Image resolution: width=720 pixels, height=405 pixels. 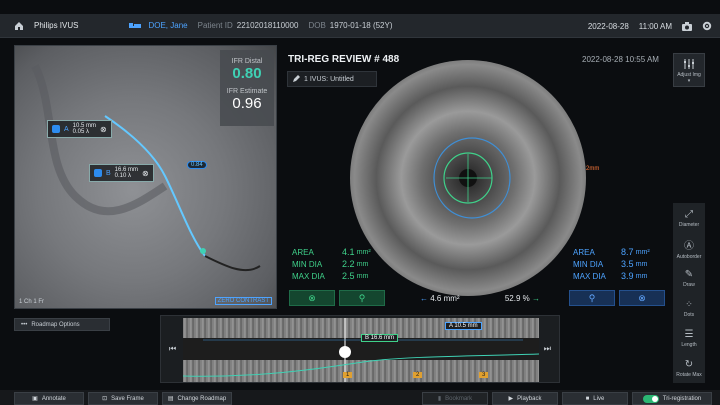 I want to click on ivus-overlay, so click(x=472, y=178).